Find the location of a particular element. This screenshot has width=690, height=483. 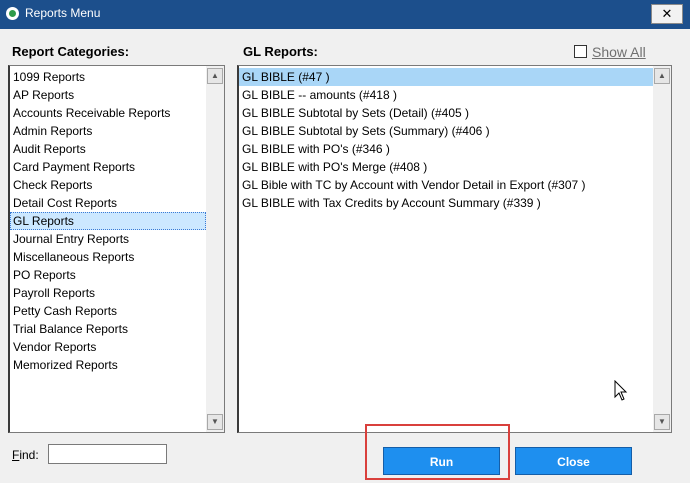

category-item: Detail Cost Reports is located at coordinates (108, 203).